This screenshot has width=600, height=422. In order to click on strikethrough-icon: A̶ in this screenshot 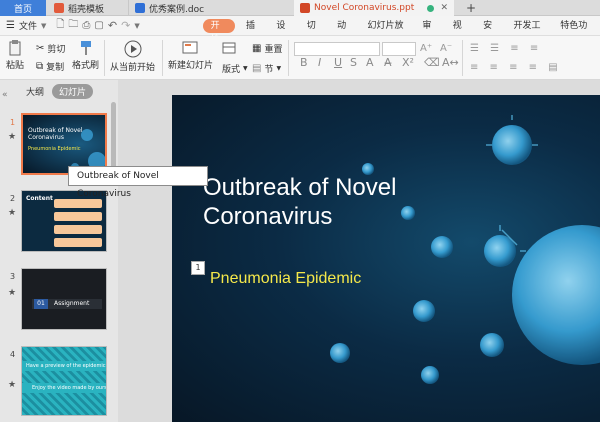, I will do `click(388, 62)`.